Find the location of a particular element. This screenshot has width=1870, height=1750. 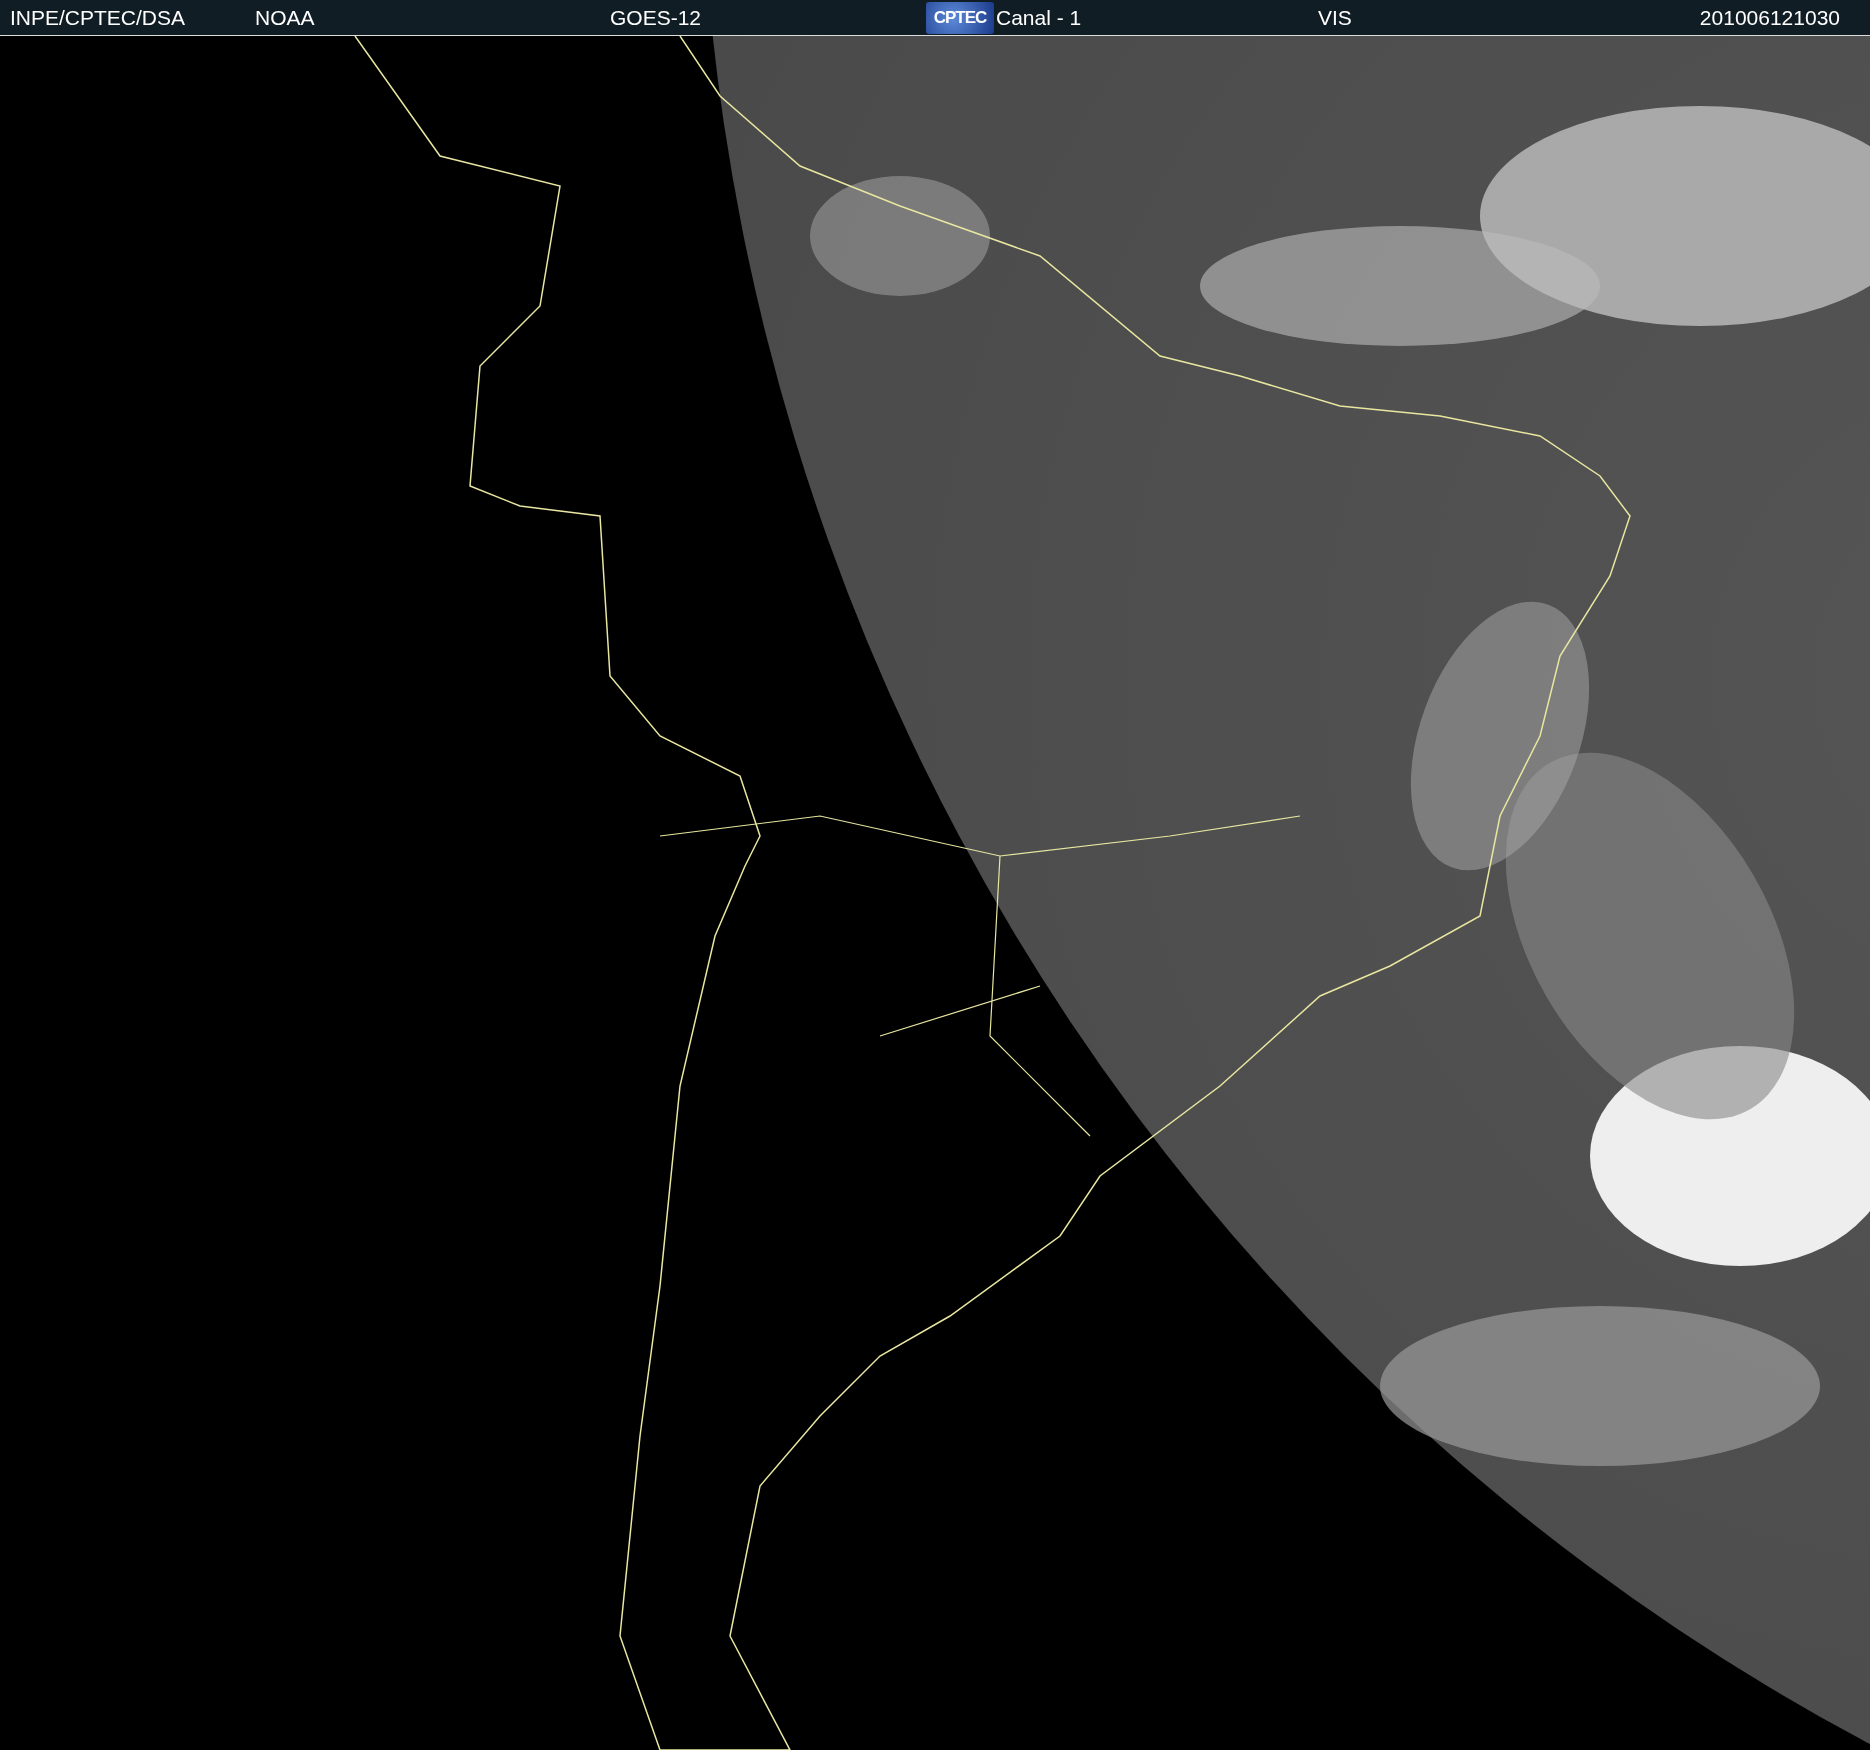

agency-label: INPE/CPTEC/DSA is located at coordinates (98, 17).